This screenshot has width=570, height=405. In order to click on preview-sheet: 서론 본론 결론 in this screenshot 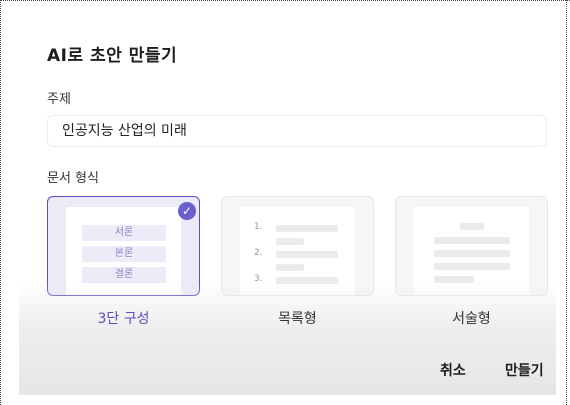, I will do `click(123, 251)`.